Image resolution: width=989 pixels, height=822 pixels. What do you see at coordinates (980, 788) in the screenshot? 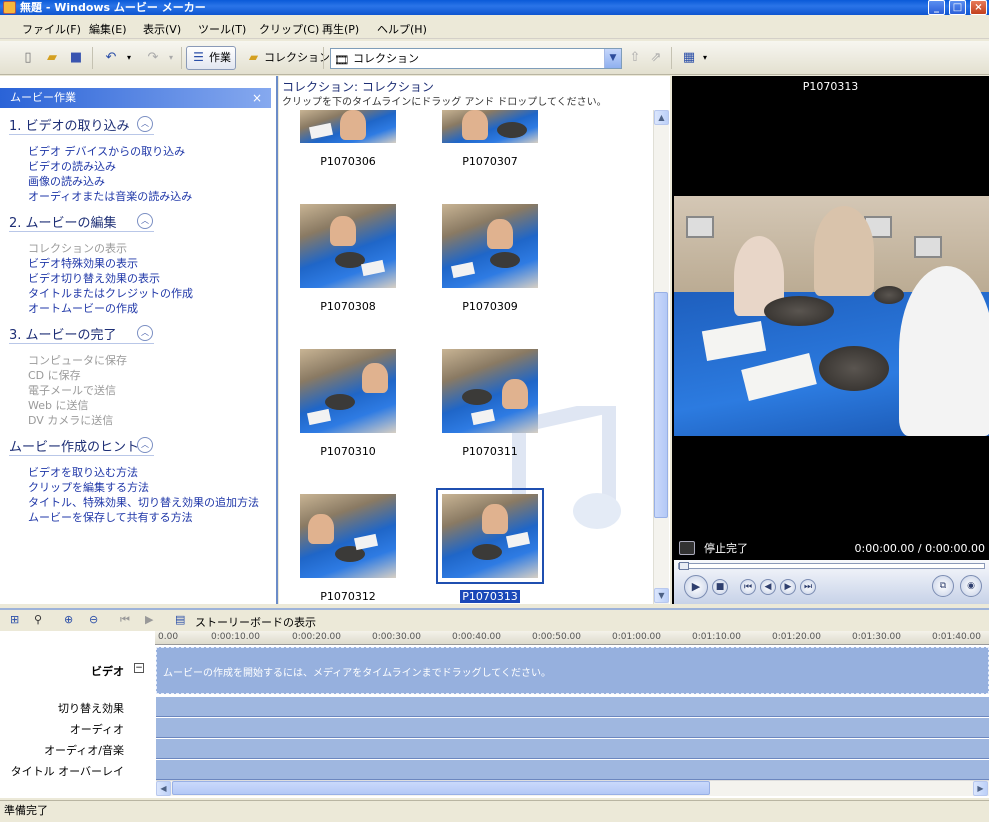
I see `scroll-right-icon: ▶` at bounding box center [980, 788].